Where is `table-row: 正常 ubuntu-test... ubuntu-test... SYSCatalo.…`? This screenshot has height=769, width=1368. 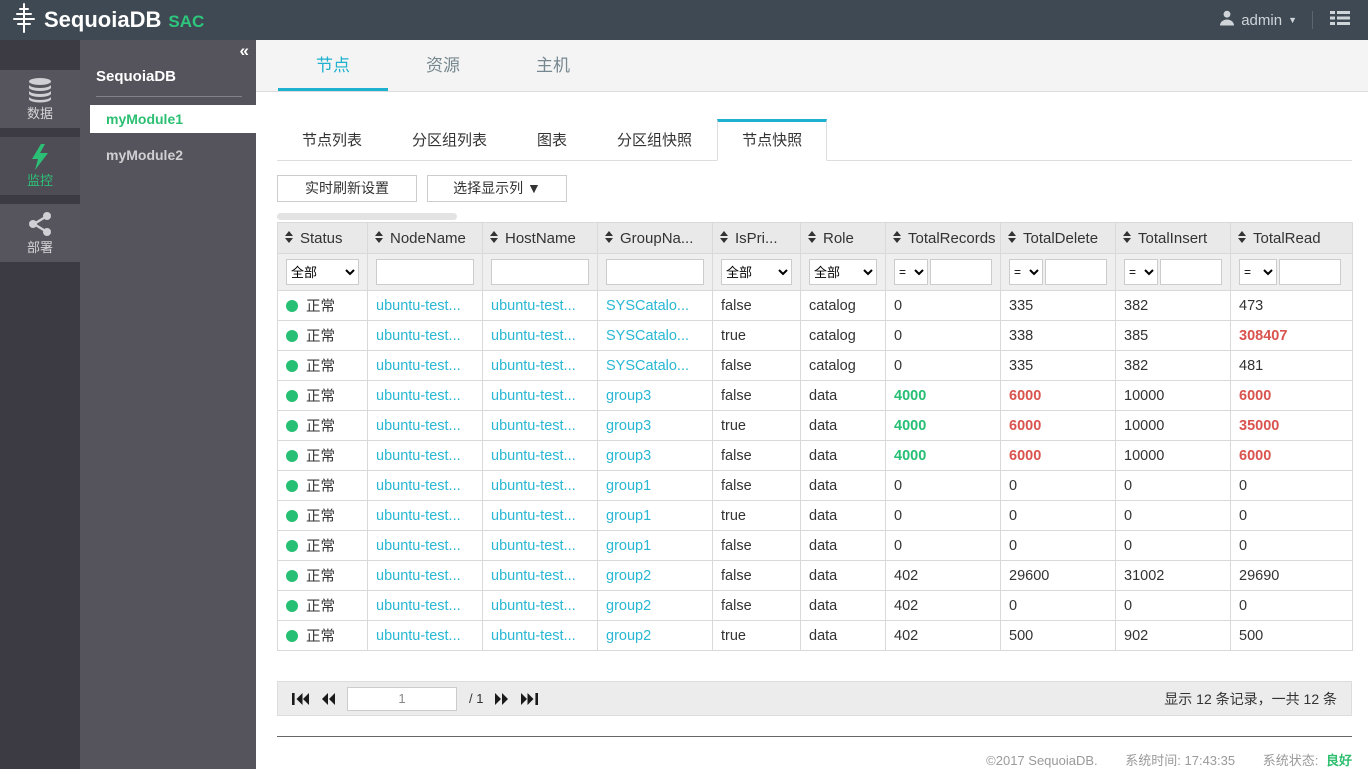 table-row: 正常 ubuntu-test... ubuntu-test... SYSCatalo.… is located at coordinates (815, 365).